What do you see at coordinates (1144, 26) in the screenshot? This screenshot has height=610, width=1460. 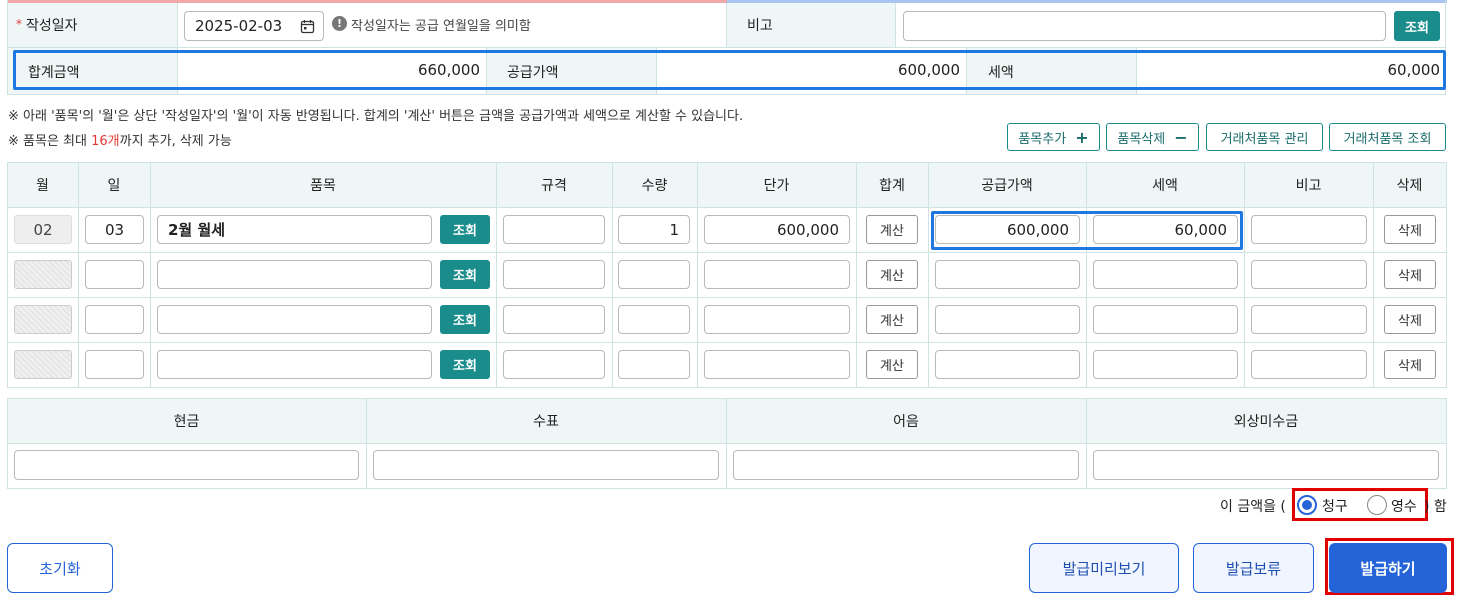 I see `memo-input` at bounding box center [1144, 26].